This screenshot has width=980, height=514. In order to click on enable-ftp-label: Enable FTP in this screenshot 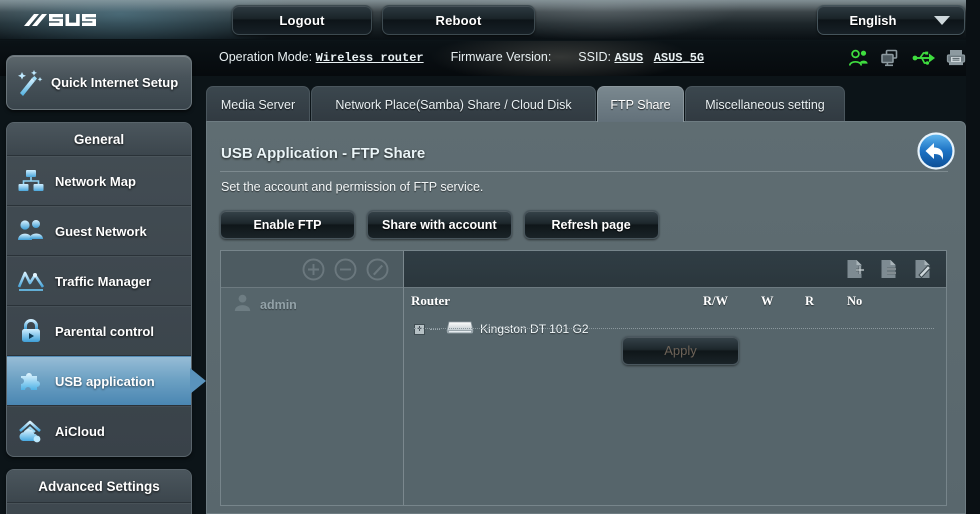, I will do `click(287, 224)`.